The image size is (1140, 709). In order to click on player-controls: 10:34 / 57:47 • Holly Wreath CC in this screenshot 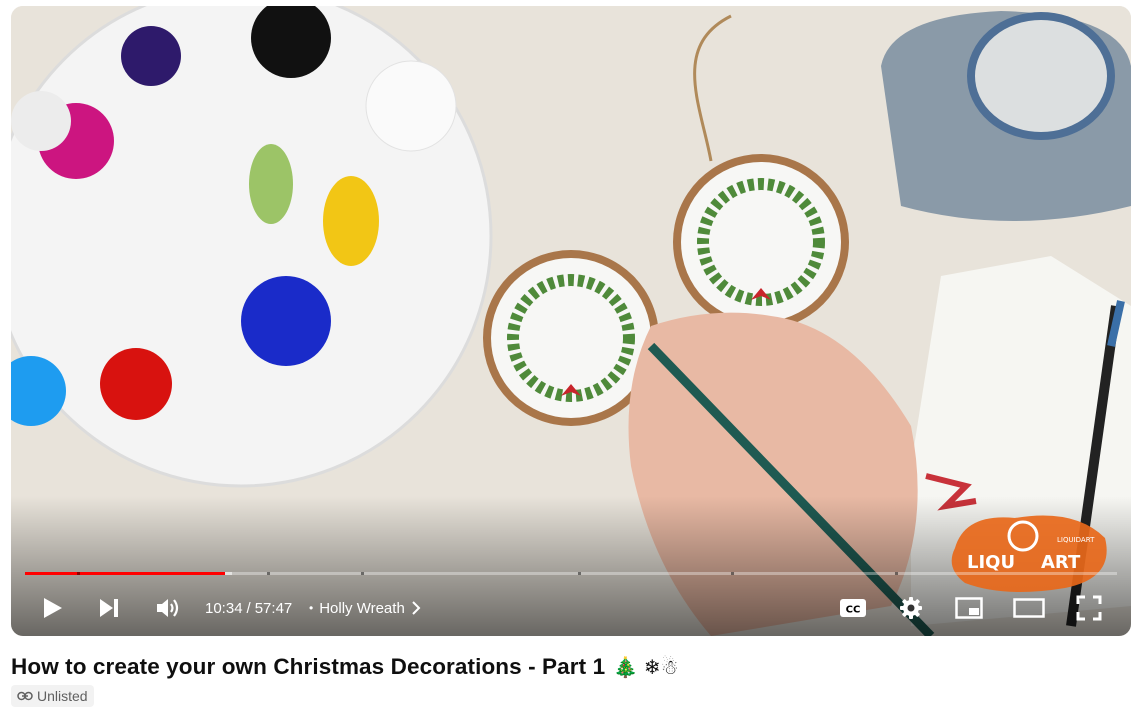, I will do `click(571, 608)`.